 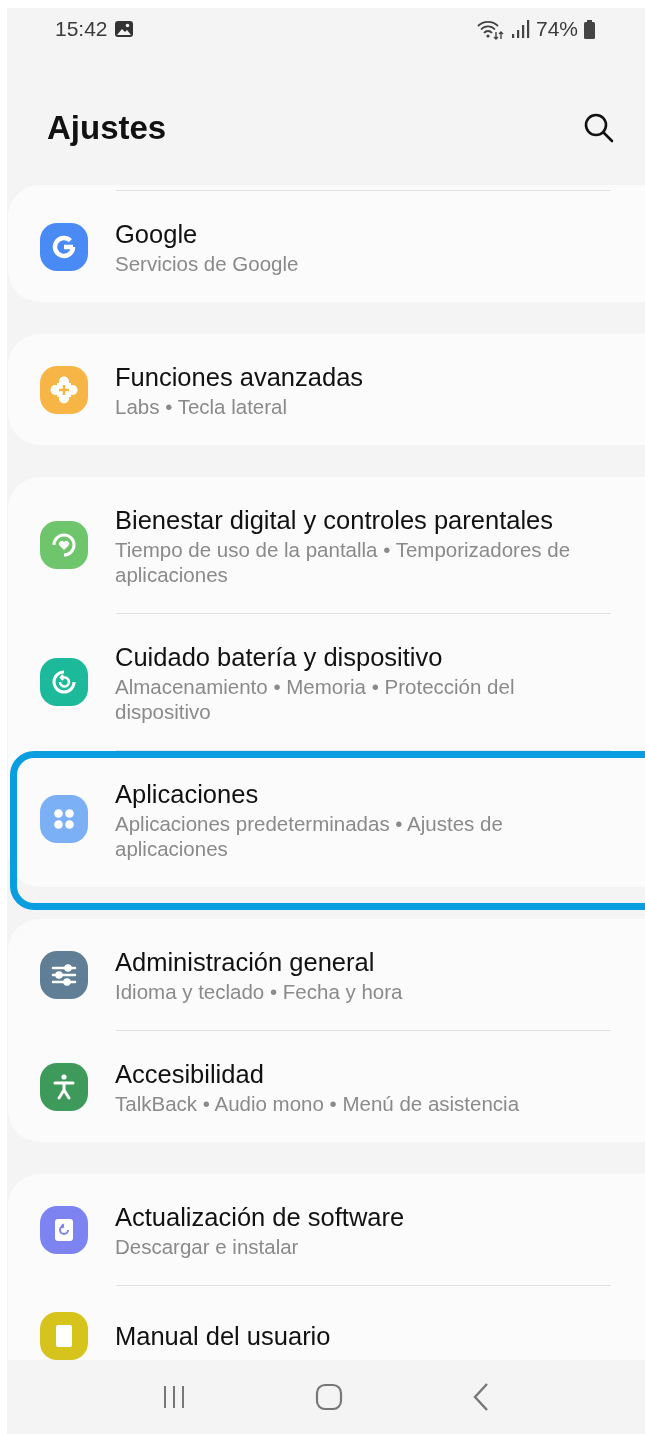 What do you see at coordinates (317, 1103) in the screenshot?
I see `item-subtitle: TalkBack • Audio mono • Menú de asistencia` at bounding box center [317, 1103].